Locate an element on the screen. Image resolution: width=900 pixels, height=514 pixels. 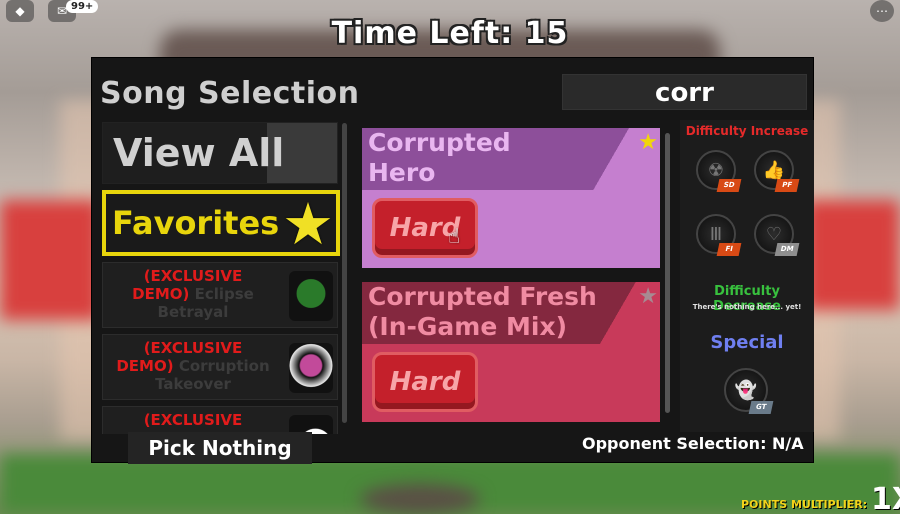
song-card-header: Corrupted Hero ★ is located at coordinates (511, 159).